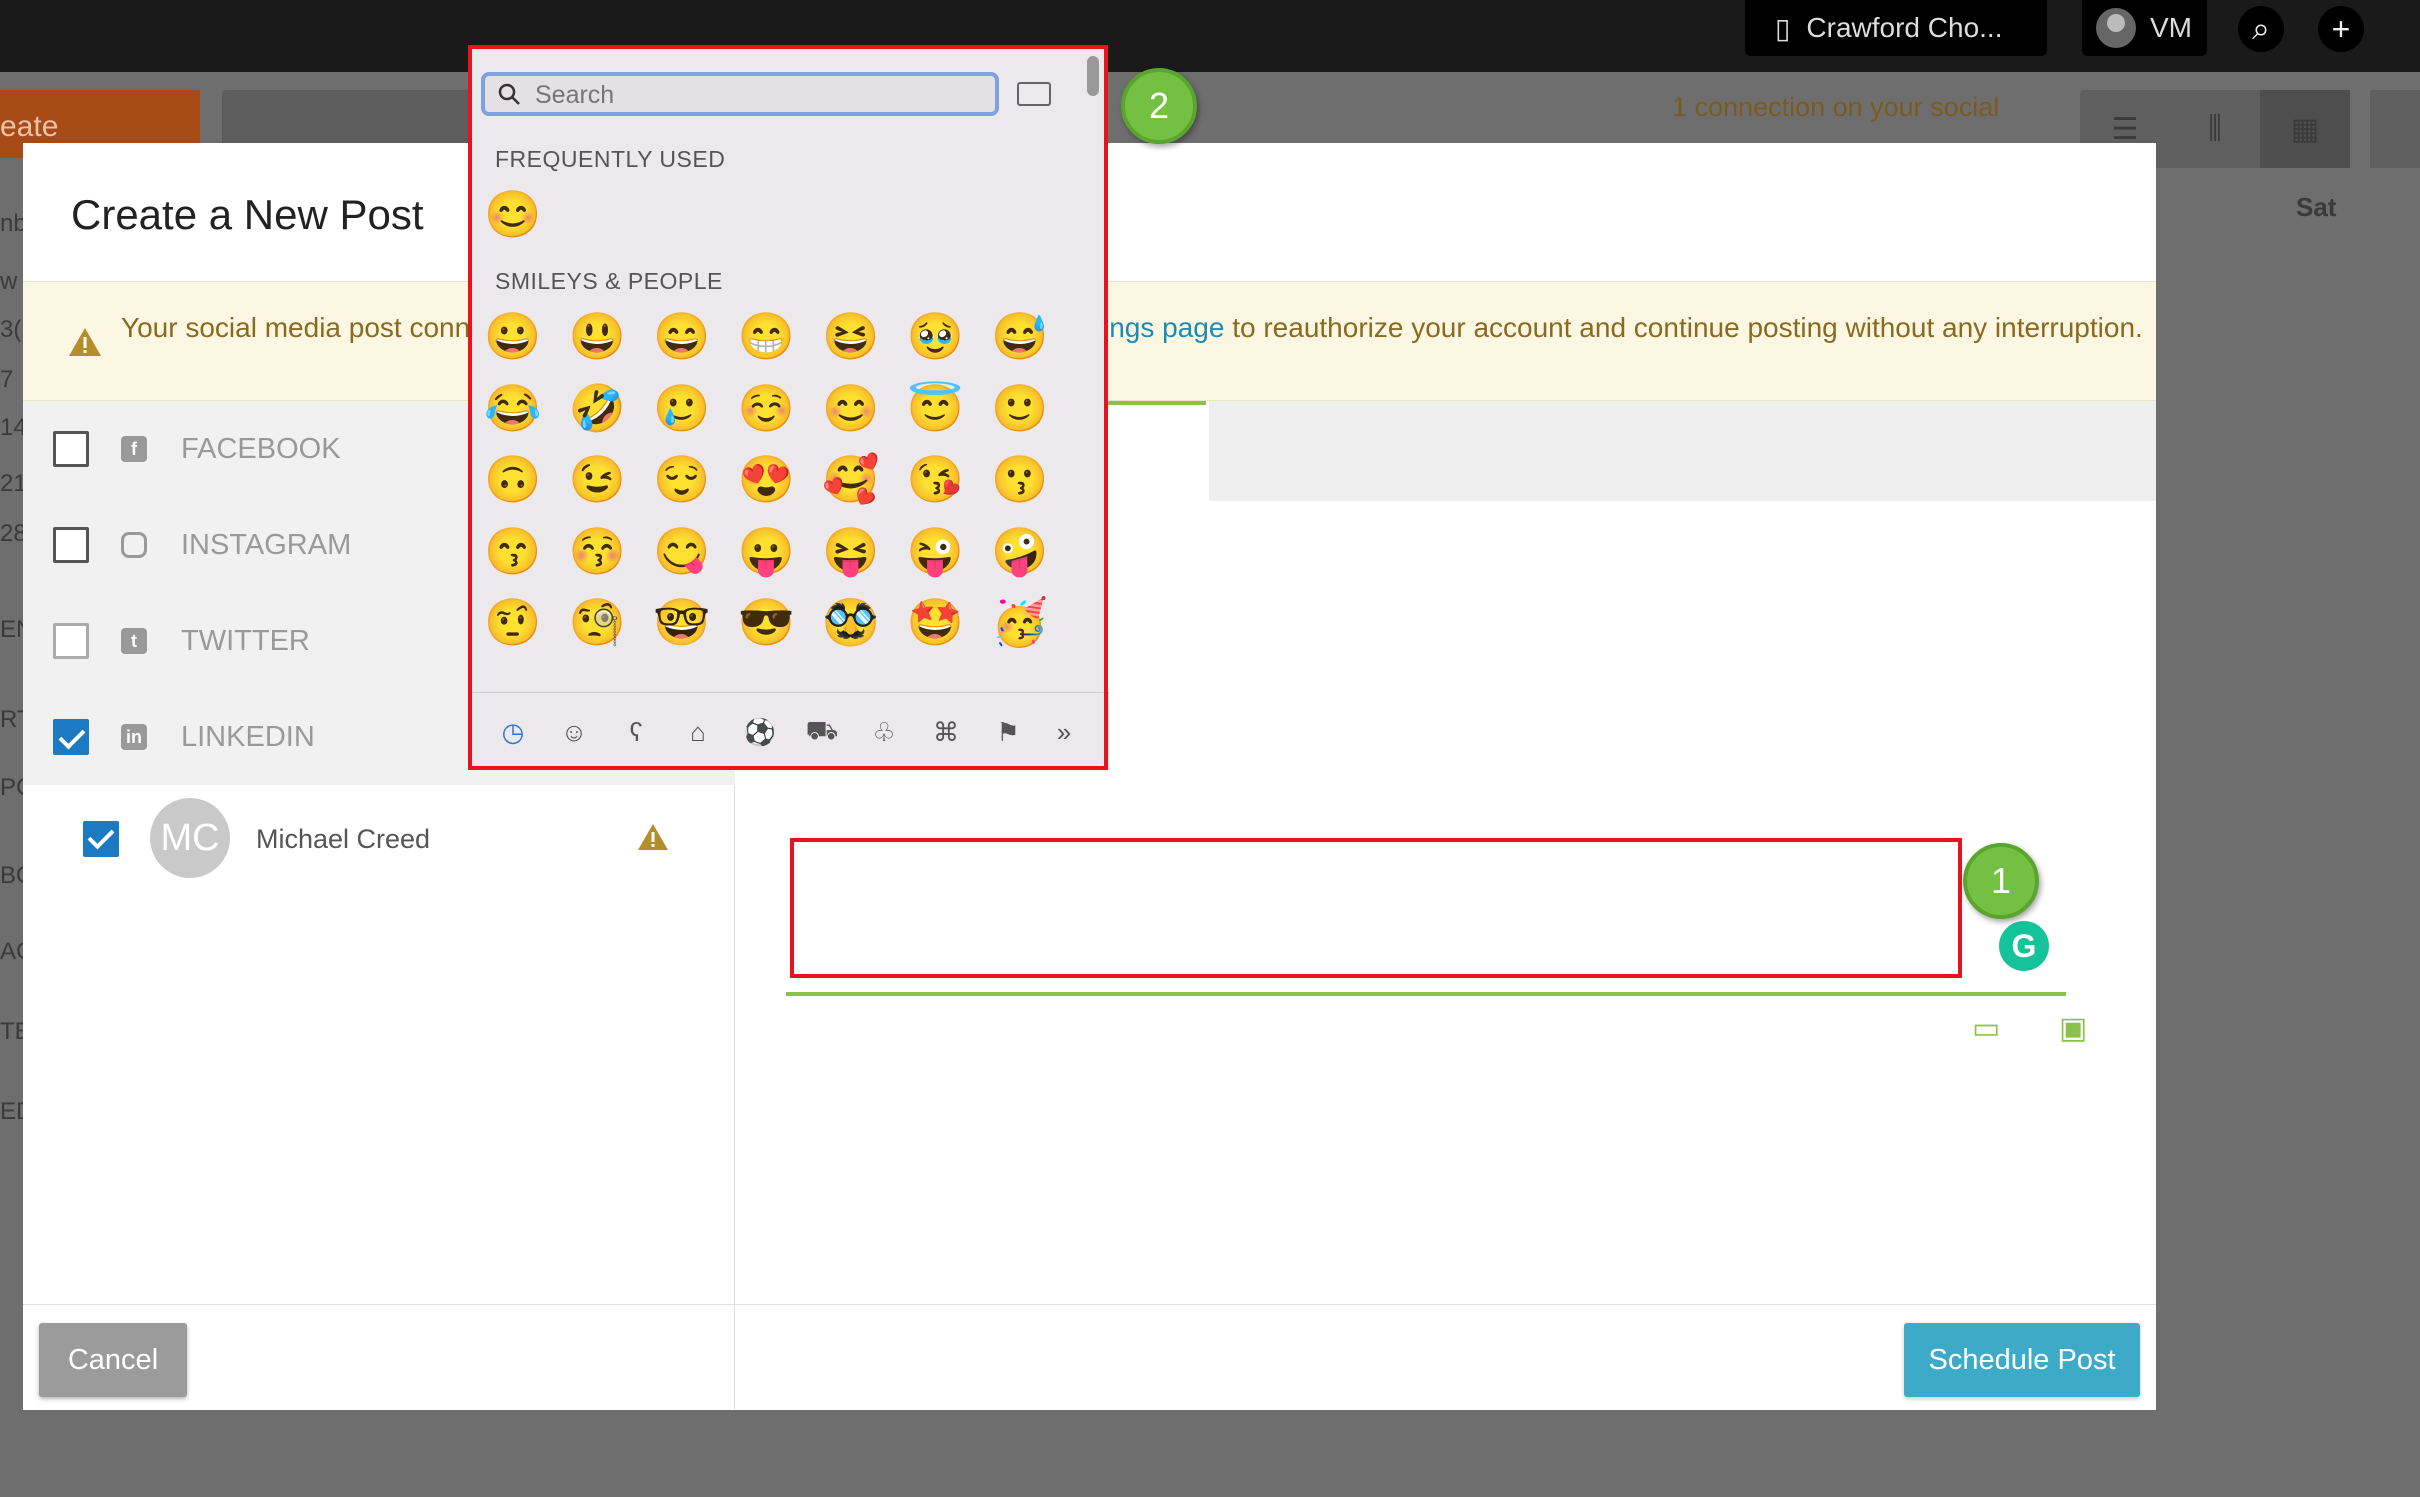  Describe the element at coordinates (509, 94) in the screenshot. I see `search-icon` at that location.